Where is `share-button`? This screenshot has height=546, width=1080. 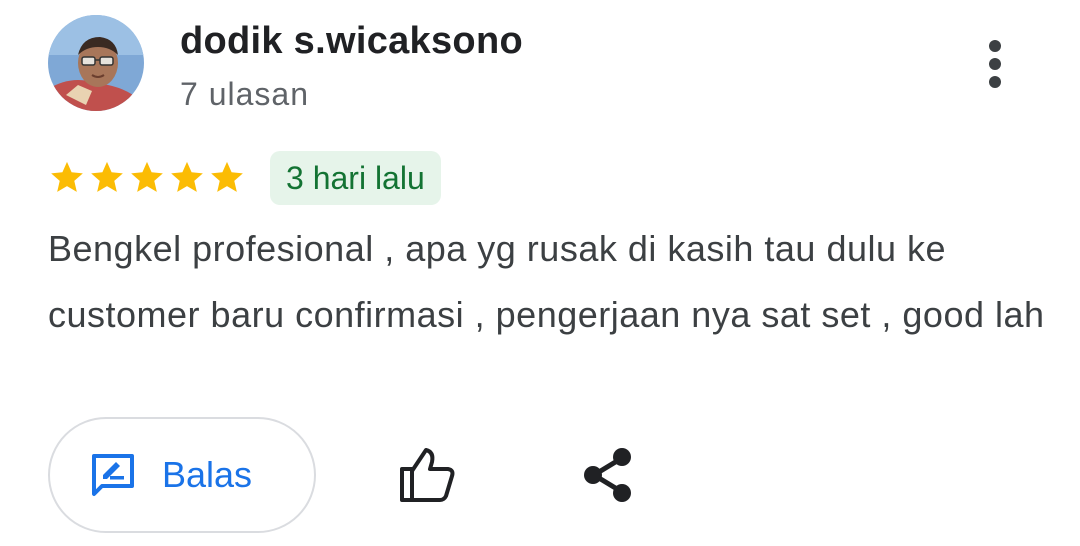 share-button is located at coordinates (608, 475).